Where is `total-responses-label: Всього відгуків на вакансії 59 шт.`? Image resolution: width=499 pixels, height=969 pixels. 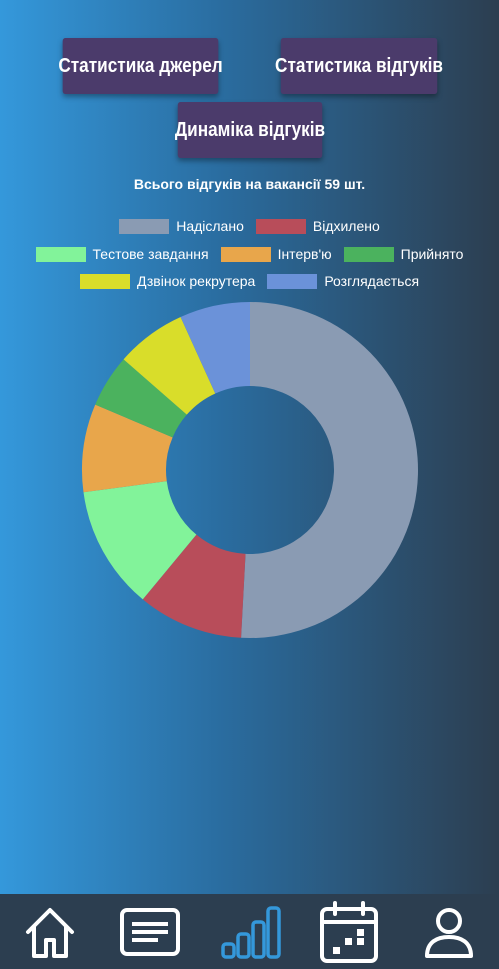 total-responses-label: Всього відгуків на вакансії 59 шт. is located at coordinates (249, 184).